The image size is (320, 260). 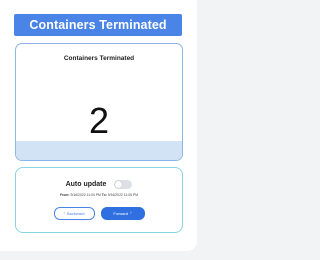 I want to click on chevron-left-icon: ‹, so click(x=64, y=213).